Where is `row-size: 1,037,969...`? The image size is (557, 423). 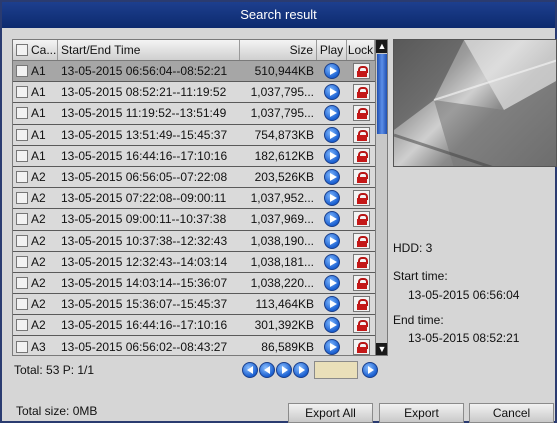 row-size: 1,037,969... is located at coordinates (282, 219).